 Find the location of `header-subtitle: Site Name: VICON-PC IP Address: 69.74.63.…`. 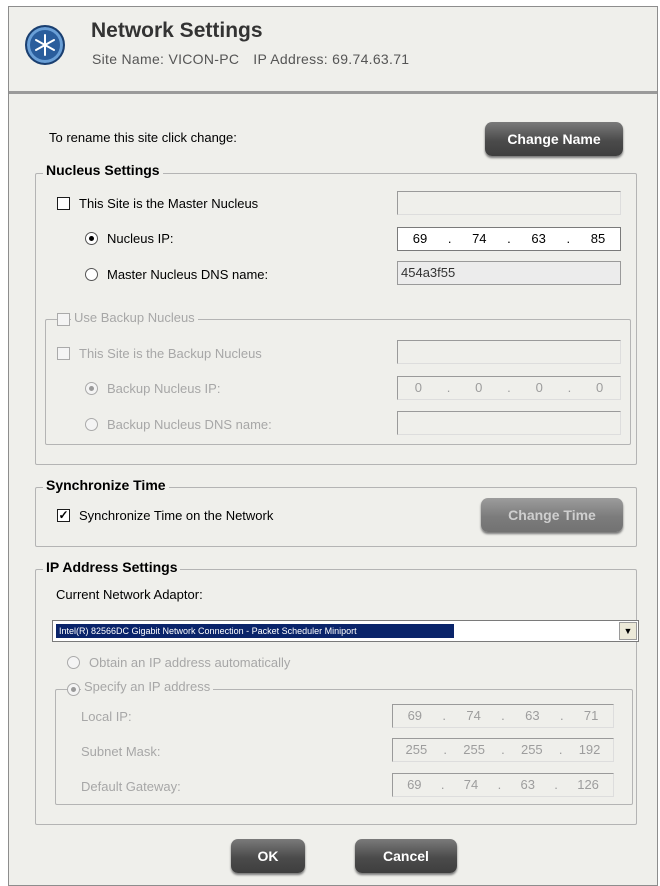

header-subtitle: Site Name: VICON-PC IP Address: 69.74.63.… is located at coordinates (257, 59).